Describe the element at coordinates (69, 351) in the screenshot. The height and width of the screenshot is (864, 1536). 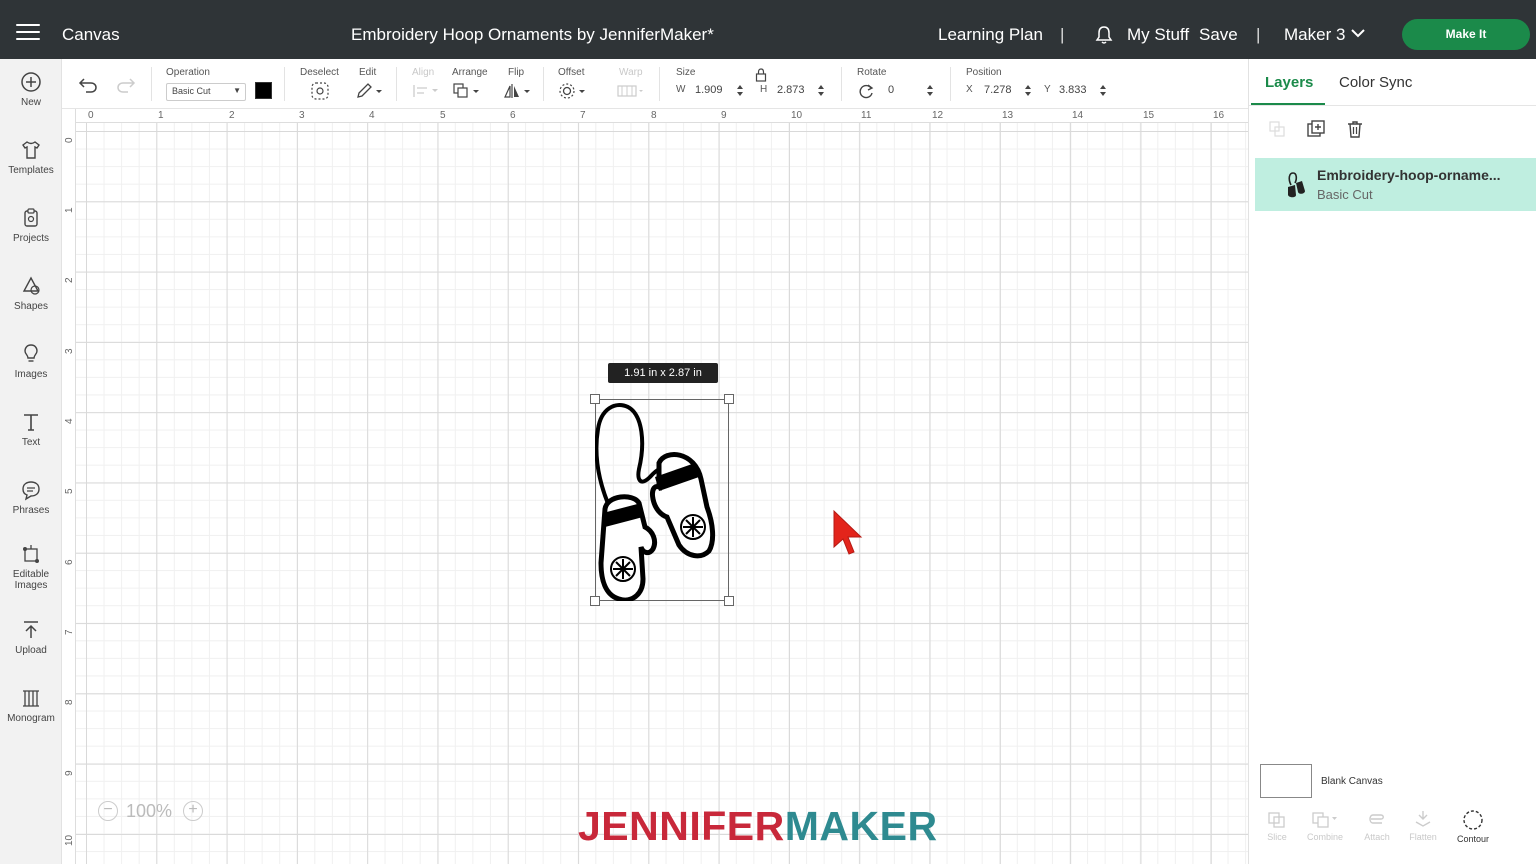
I see `ruler-tick-label: 3` at that location.